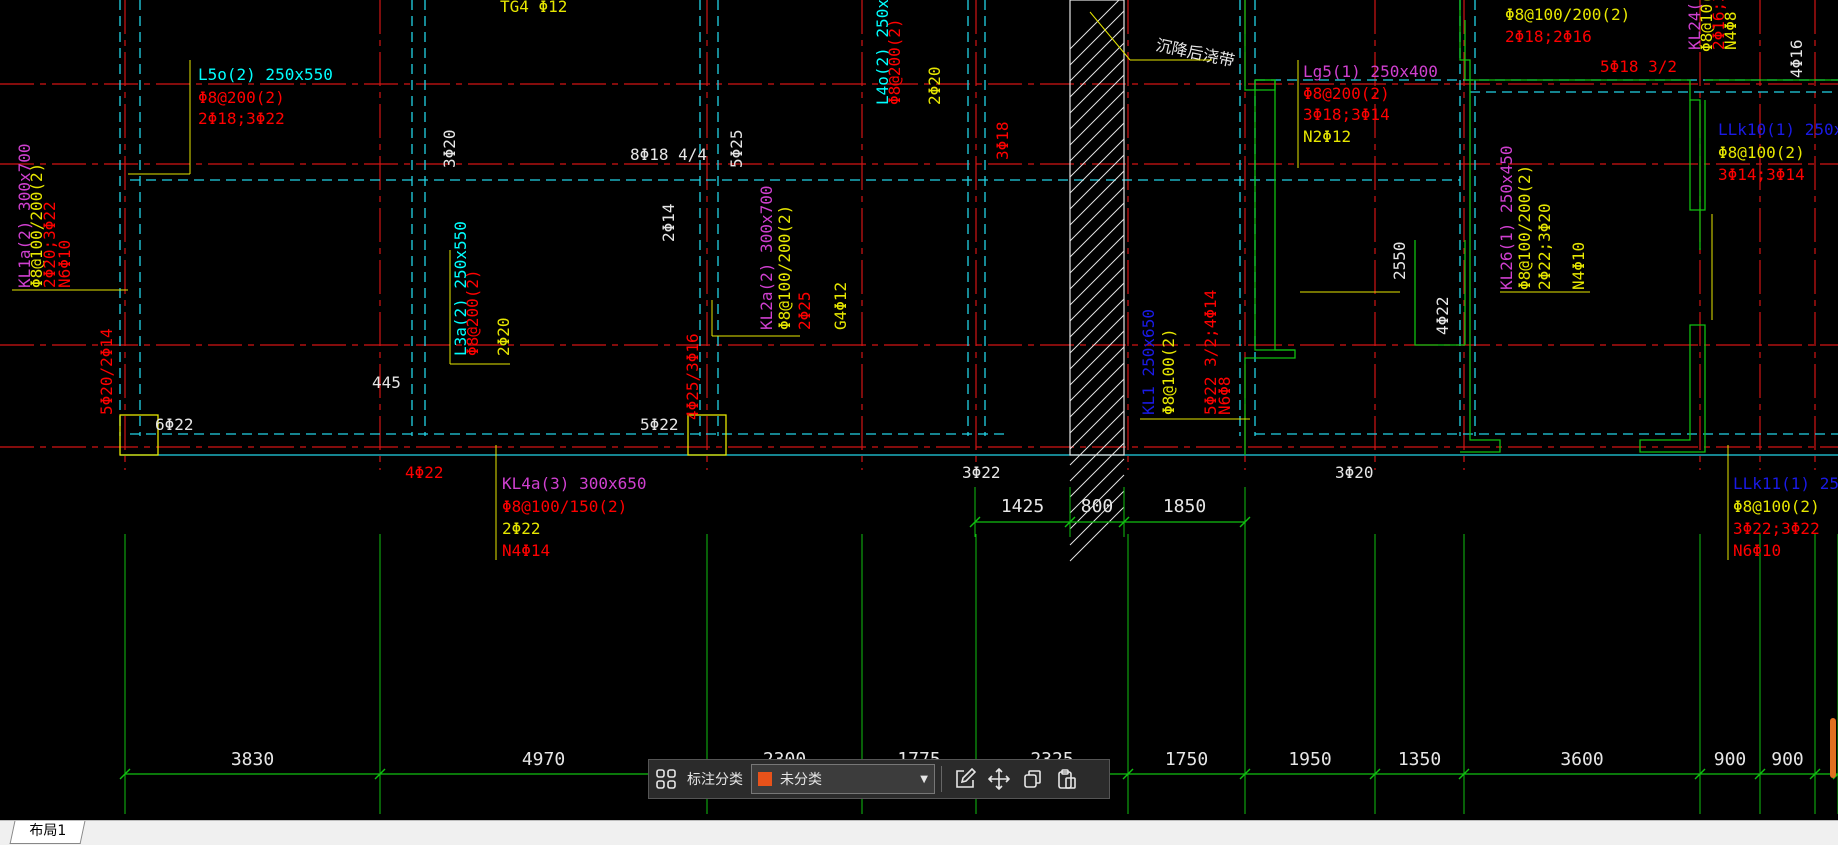 Image resolution: width=1838 pixels, height=845 pixels. I want to click on paste-icon, so click(1067, 779).